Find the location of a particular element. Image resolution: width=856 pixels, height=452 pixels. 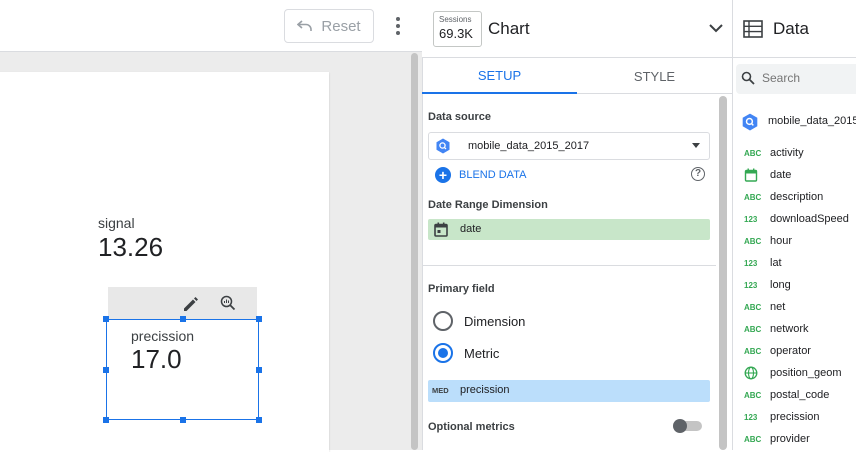

section-divider is located at coordinates (569, 265).